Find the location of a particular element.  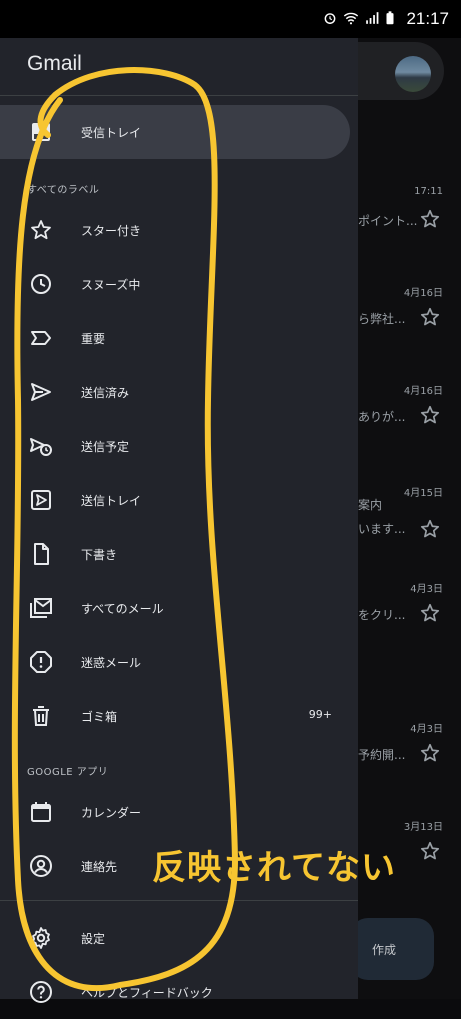

nav-item-snoozed: スヌーズ中 is located at coordinates (175, 284).